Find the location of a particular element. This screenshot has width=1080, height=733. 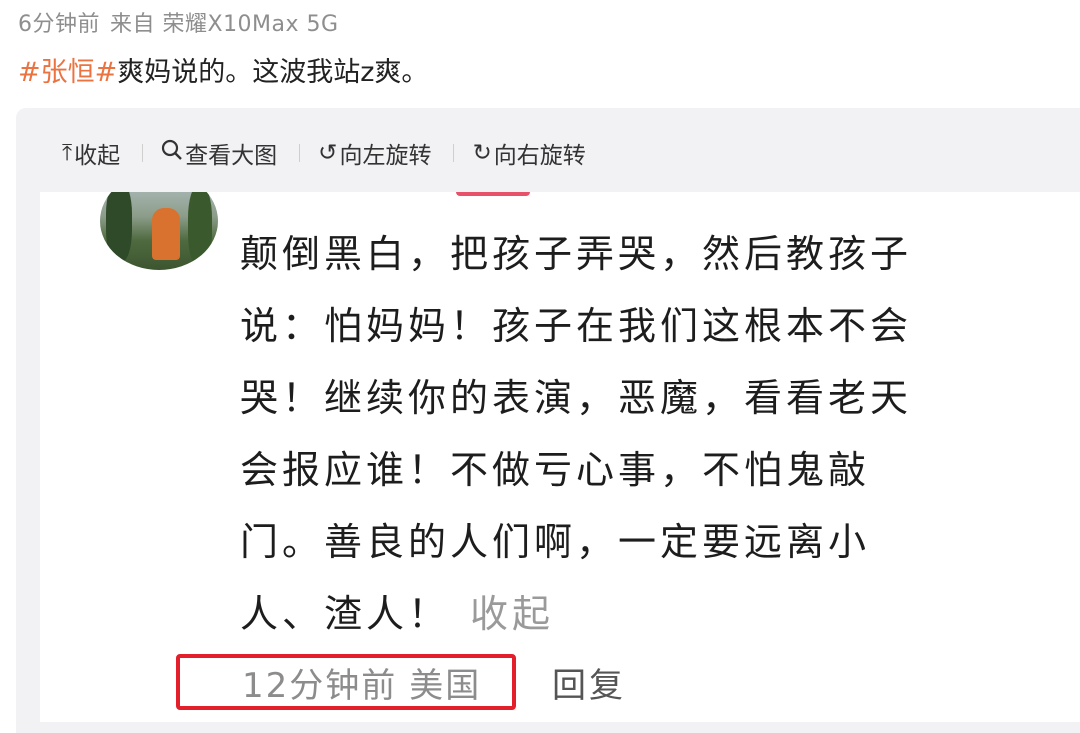

post-text: #张恒#爽妈说的。这波我站z爽。 is located at coordinates (223, 69).